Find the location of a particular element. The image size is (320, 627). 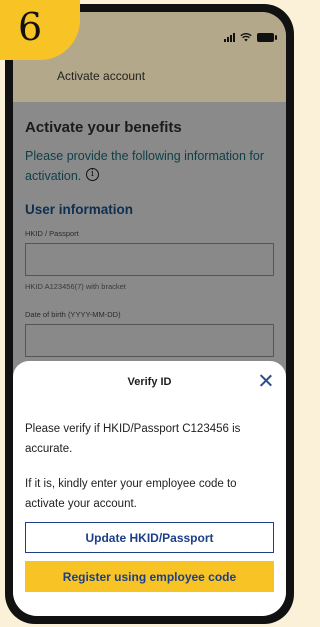

status-bar is located at coordinates (250, 37).